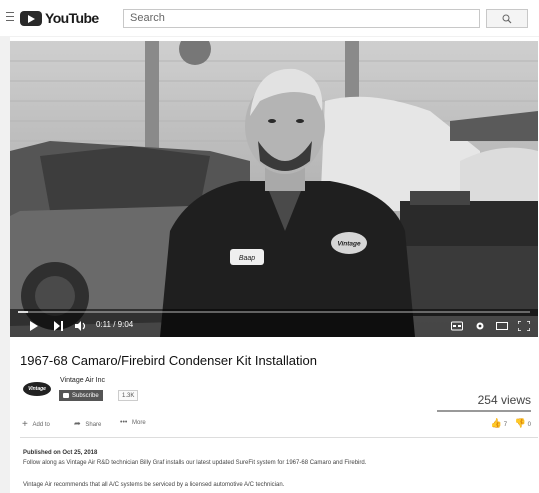  I want to click on share-button: ➦ Share, so click(87, 423).